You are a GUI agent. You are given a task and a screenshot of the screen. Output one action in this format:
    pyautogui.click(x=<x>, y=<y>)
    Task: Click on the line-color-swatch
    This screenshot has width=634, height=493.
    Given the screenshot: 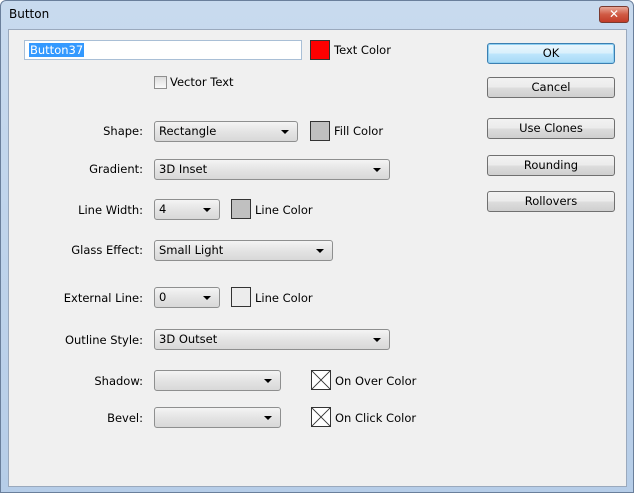 What is the action you would take?
    pyautogui.click(x=241, y=209)
    